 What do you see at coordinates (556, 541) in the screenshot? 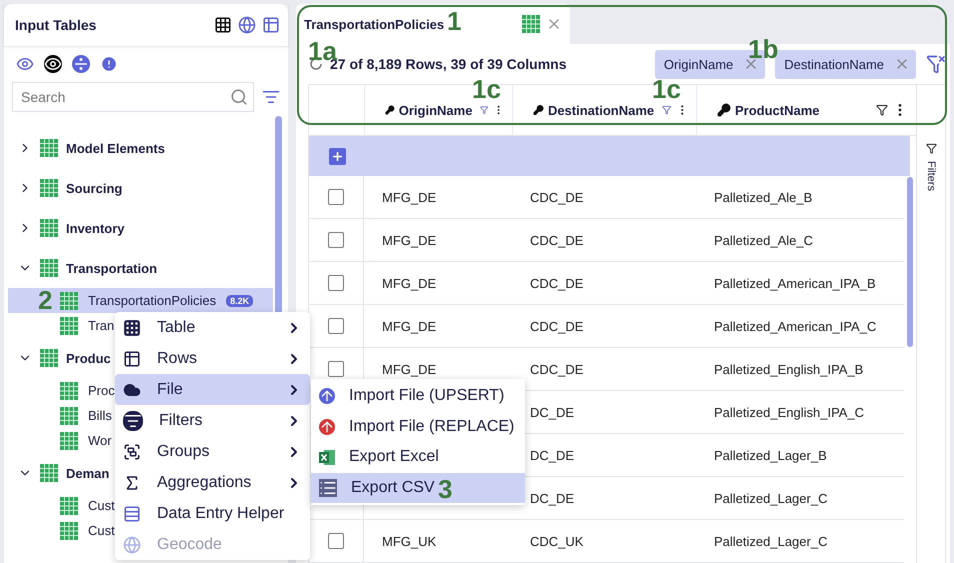
I see `table-cell-text: CDC_UK` at bounding box center [556, 541].